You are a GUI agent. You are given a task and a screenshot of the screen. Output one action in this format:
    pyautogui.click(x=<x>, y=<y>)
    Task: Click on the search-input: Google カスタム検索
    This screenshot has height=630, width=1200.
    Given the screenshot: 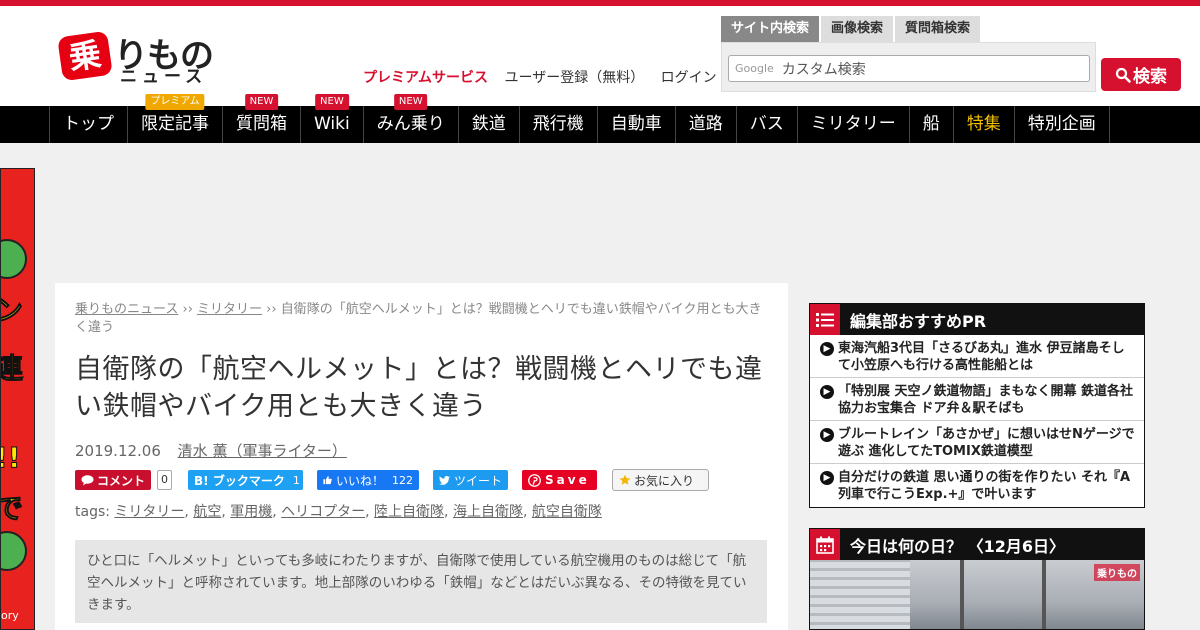 What is the action you would take?
    pyautogui.click(x=909, y=68)
    